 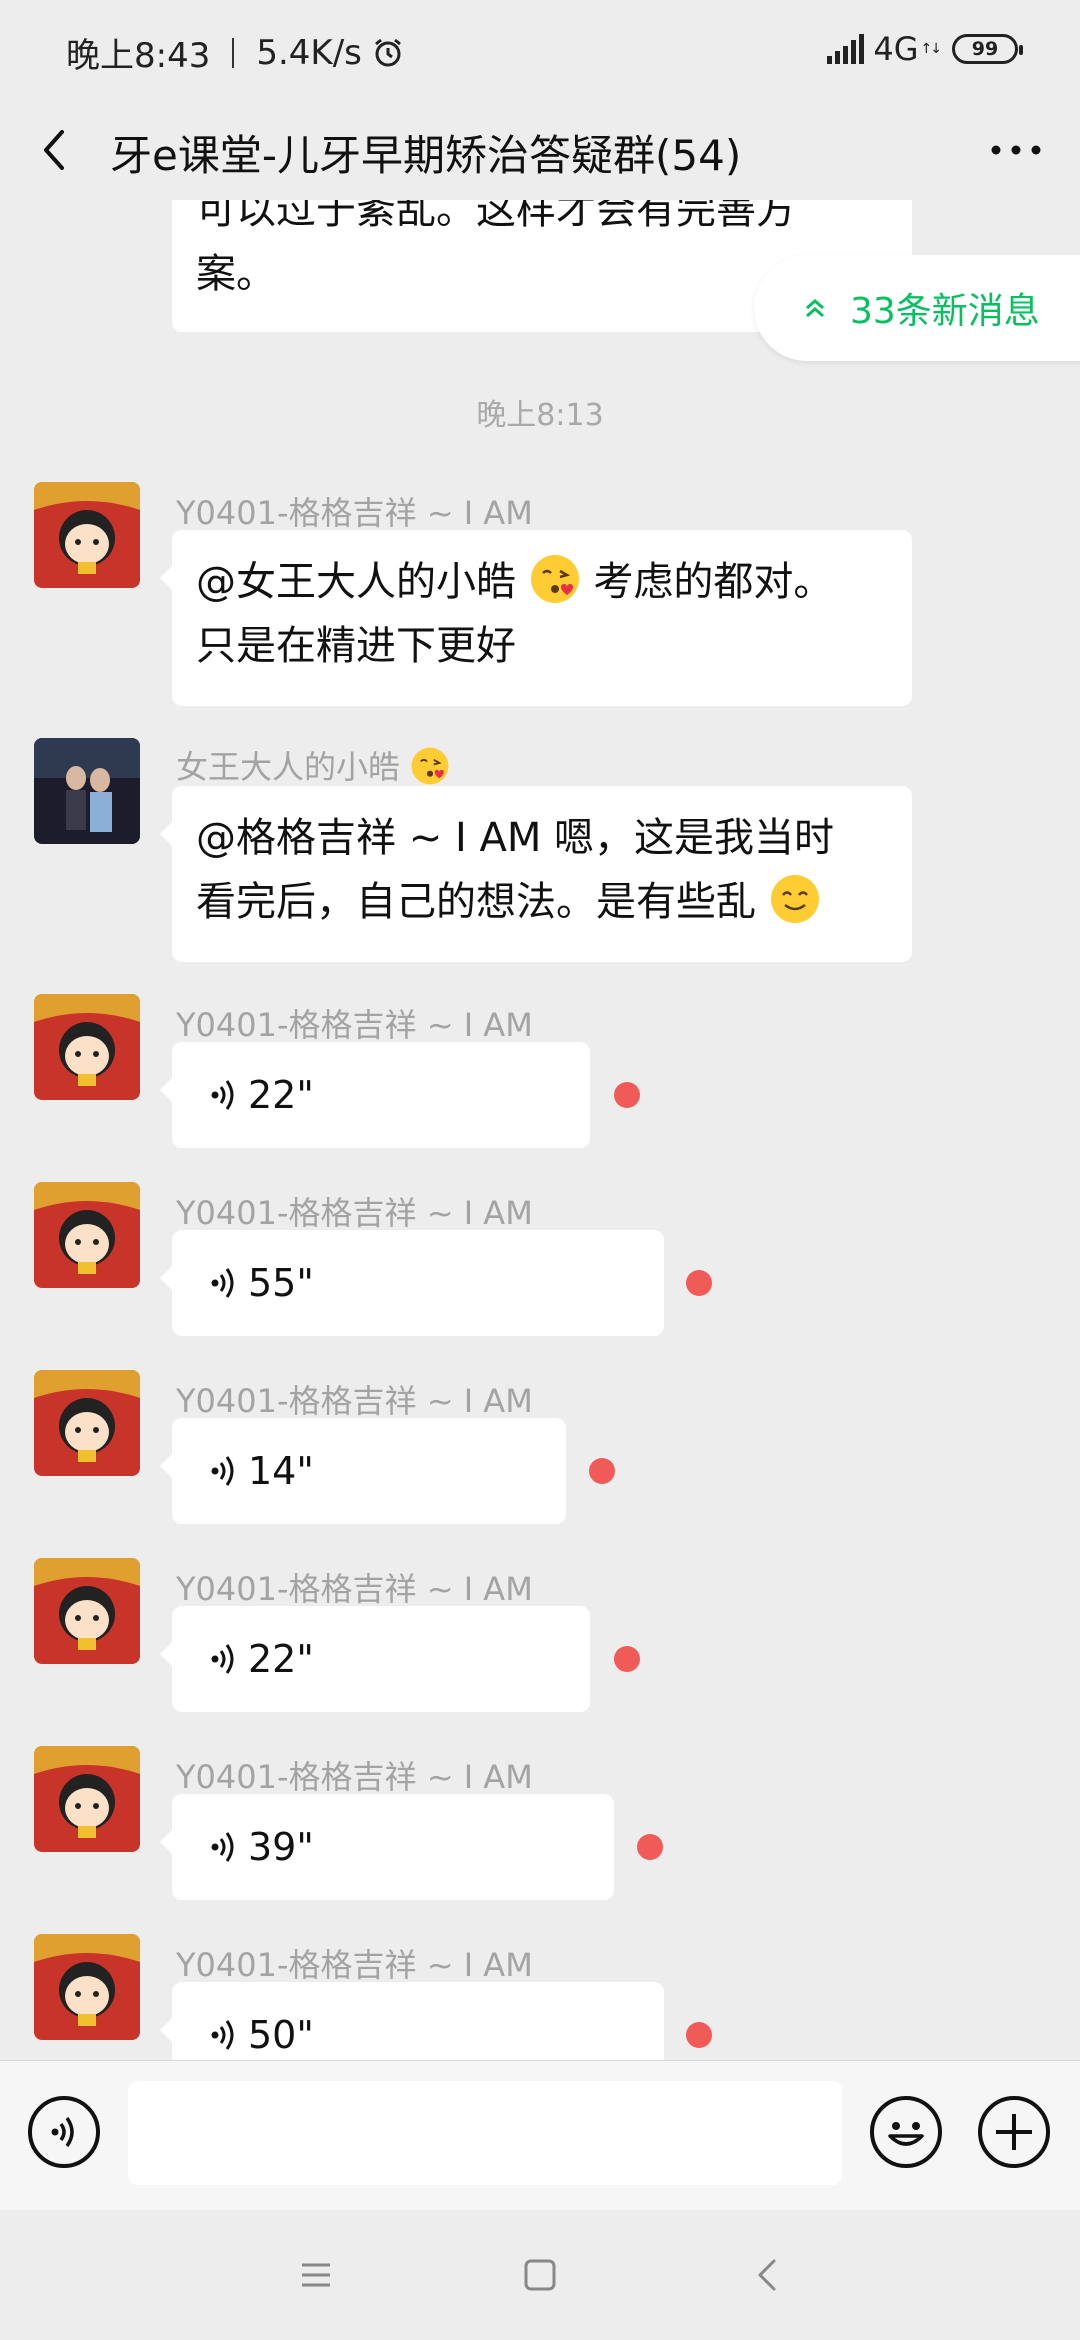 I want to click on system-nav-bar, so click(x=540, y=2275).